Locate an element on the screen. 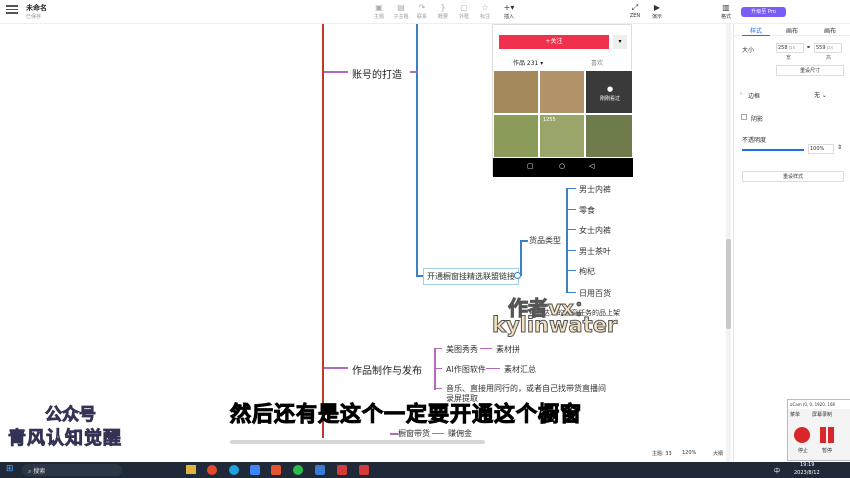 The width and height of the screenshot is (850, 478). reset-size-button: 重设尺寸 is located at coordinates (810, 70).